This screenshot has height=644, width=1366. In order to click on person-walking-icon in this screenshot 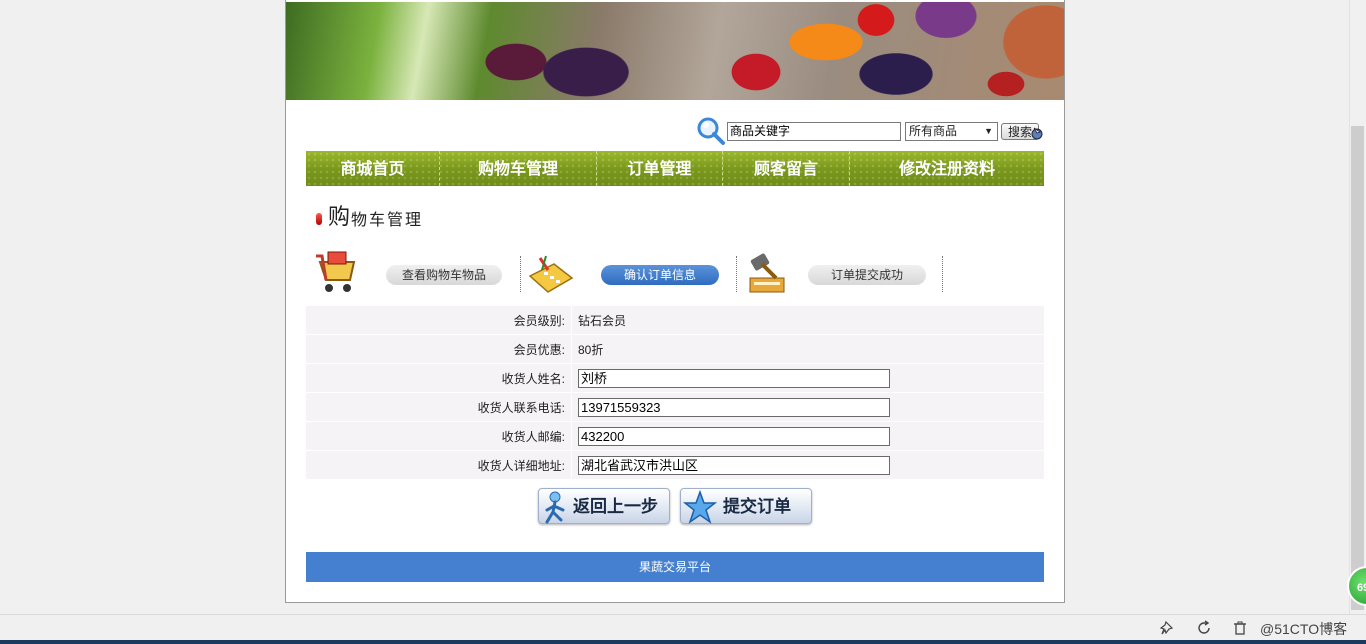, I will do `click(555, 507)`.